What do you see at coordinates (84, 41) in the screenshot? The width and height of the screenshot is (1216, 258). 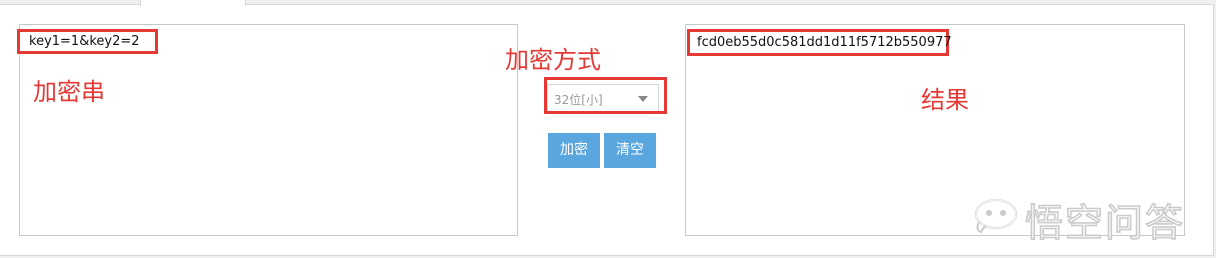 I see `input-text: key1=1&key2=2` at bounding box center [84, 41].